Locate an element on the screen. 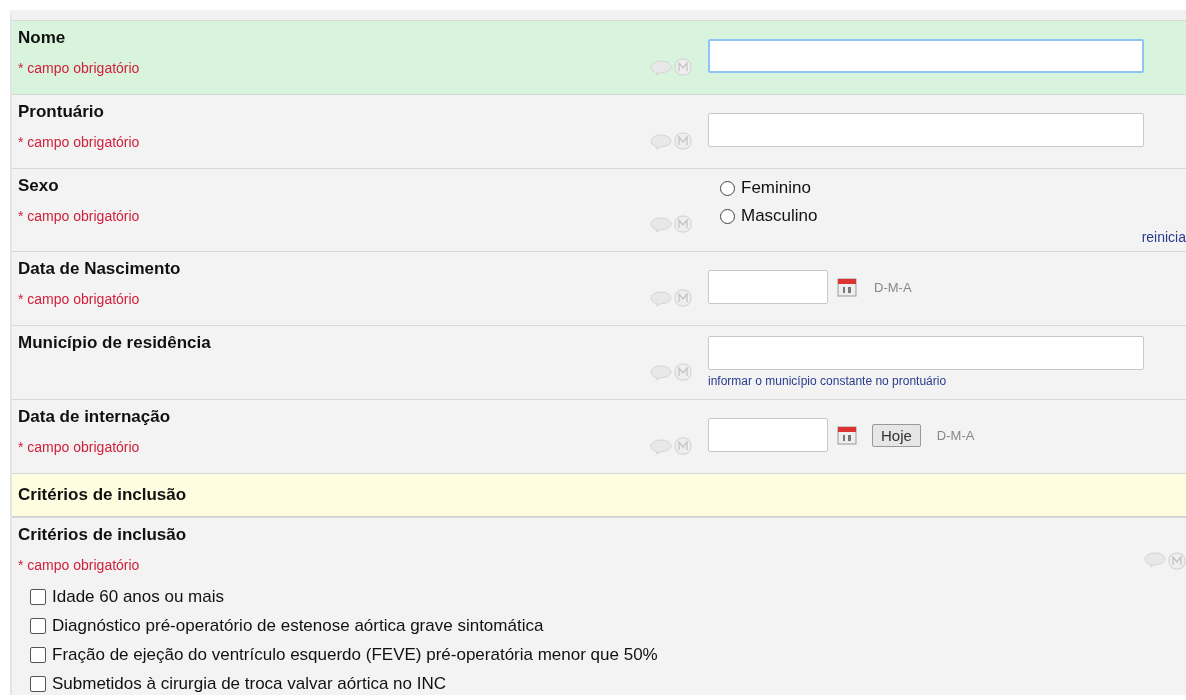 This screenshot has width=1186, height=700. field-label: Data de Nascimento is located at coordinates (99, 269).